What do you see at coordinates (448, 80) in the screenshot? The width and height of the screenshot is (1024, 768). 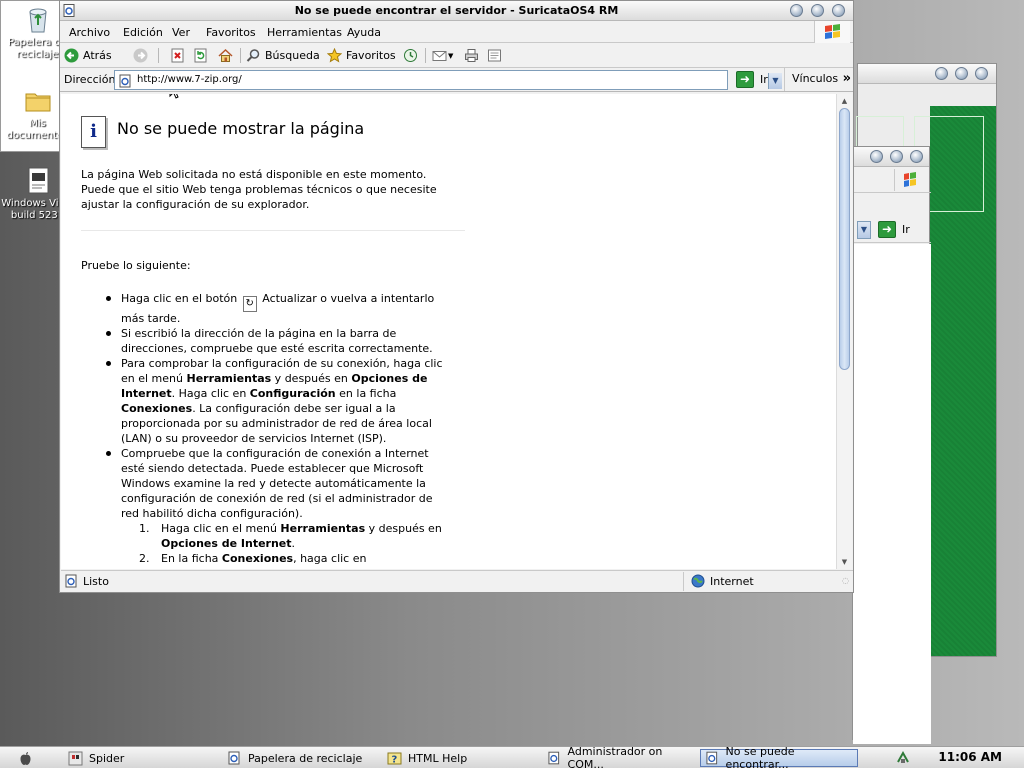 I see `address-input: http://www.7-zip.org/ ▼` at bounding box center [448, 80].